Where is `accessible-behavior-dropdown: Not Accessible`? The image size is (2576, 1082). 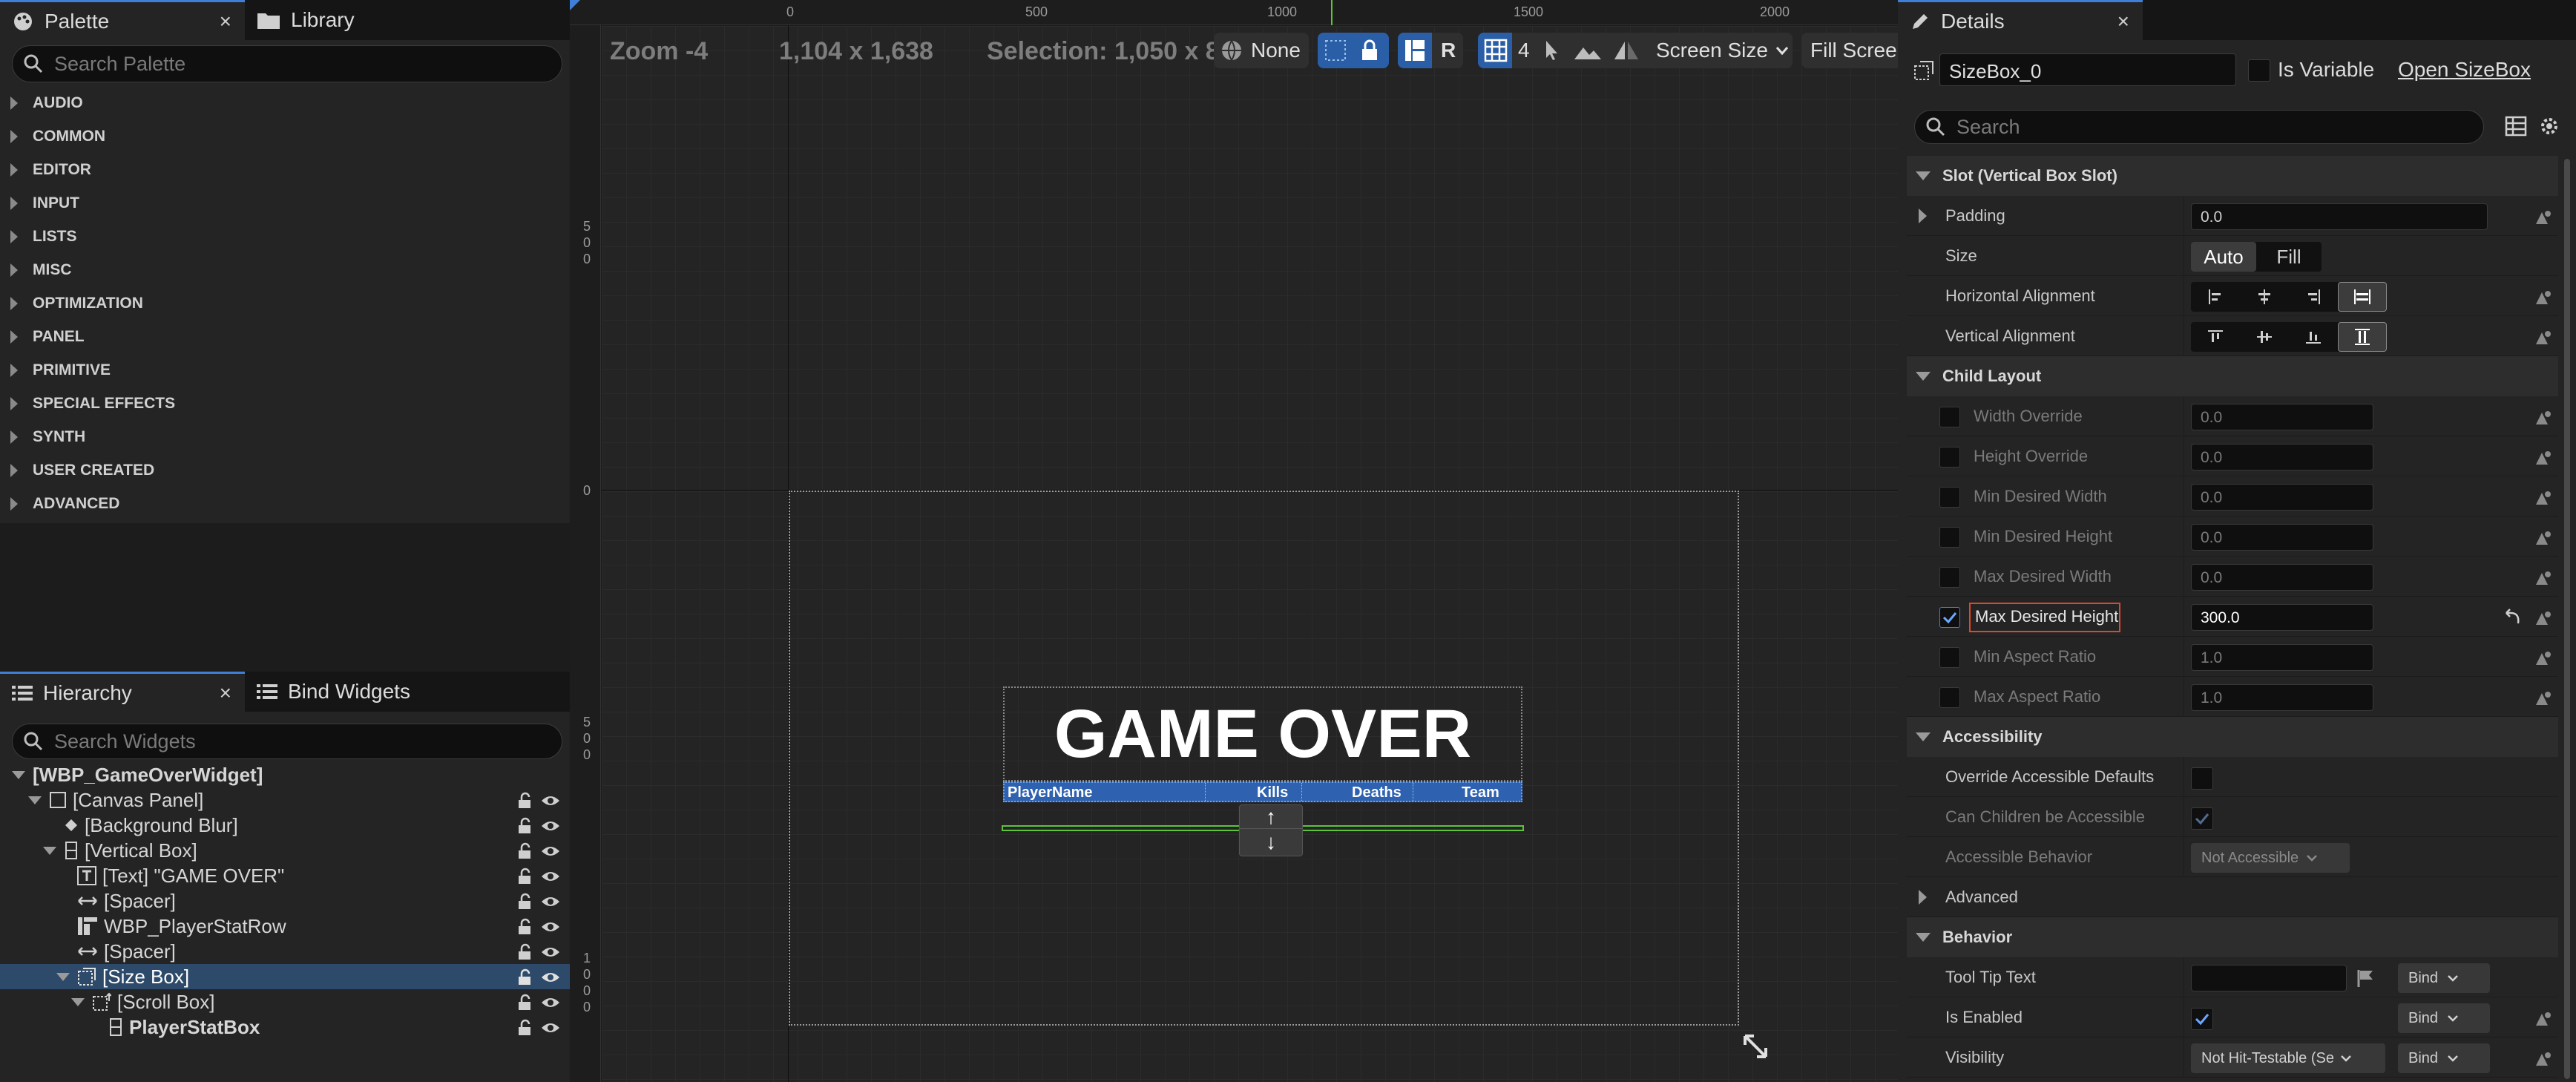 accessible-behavior-dropdown: Not Accessible is located at coordinates (2270, 858).